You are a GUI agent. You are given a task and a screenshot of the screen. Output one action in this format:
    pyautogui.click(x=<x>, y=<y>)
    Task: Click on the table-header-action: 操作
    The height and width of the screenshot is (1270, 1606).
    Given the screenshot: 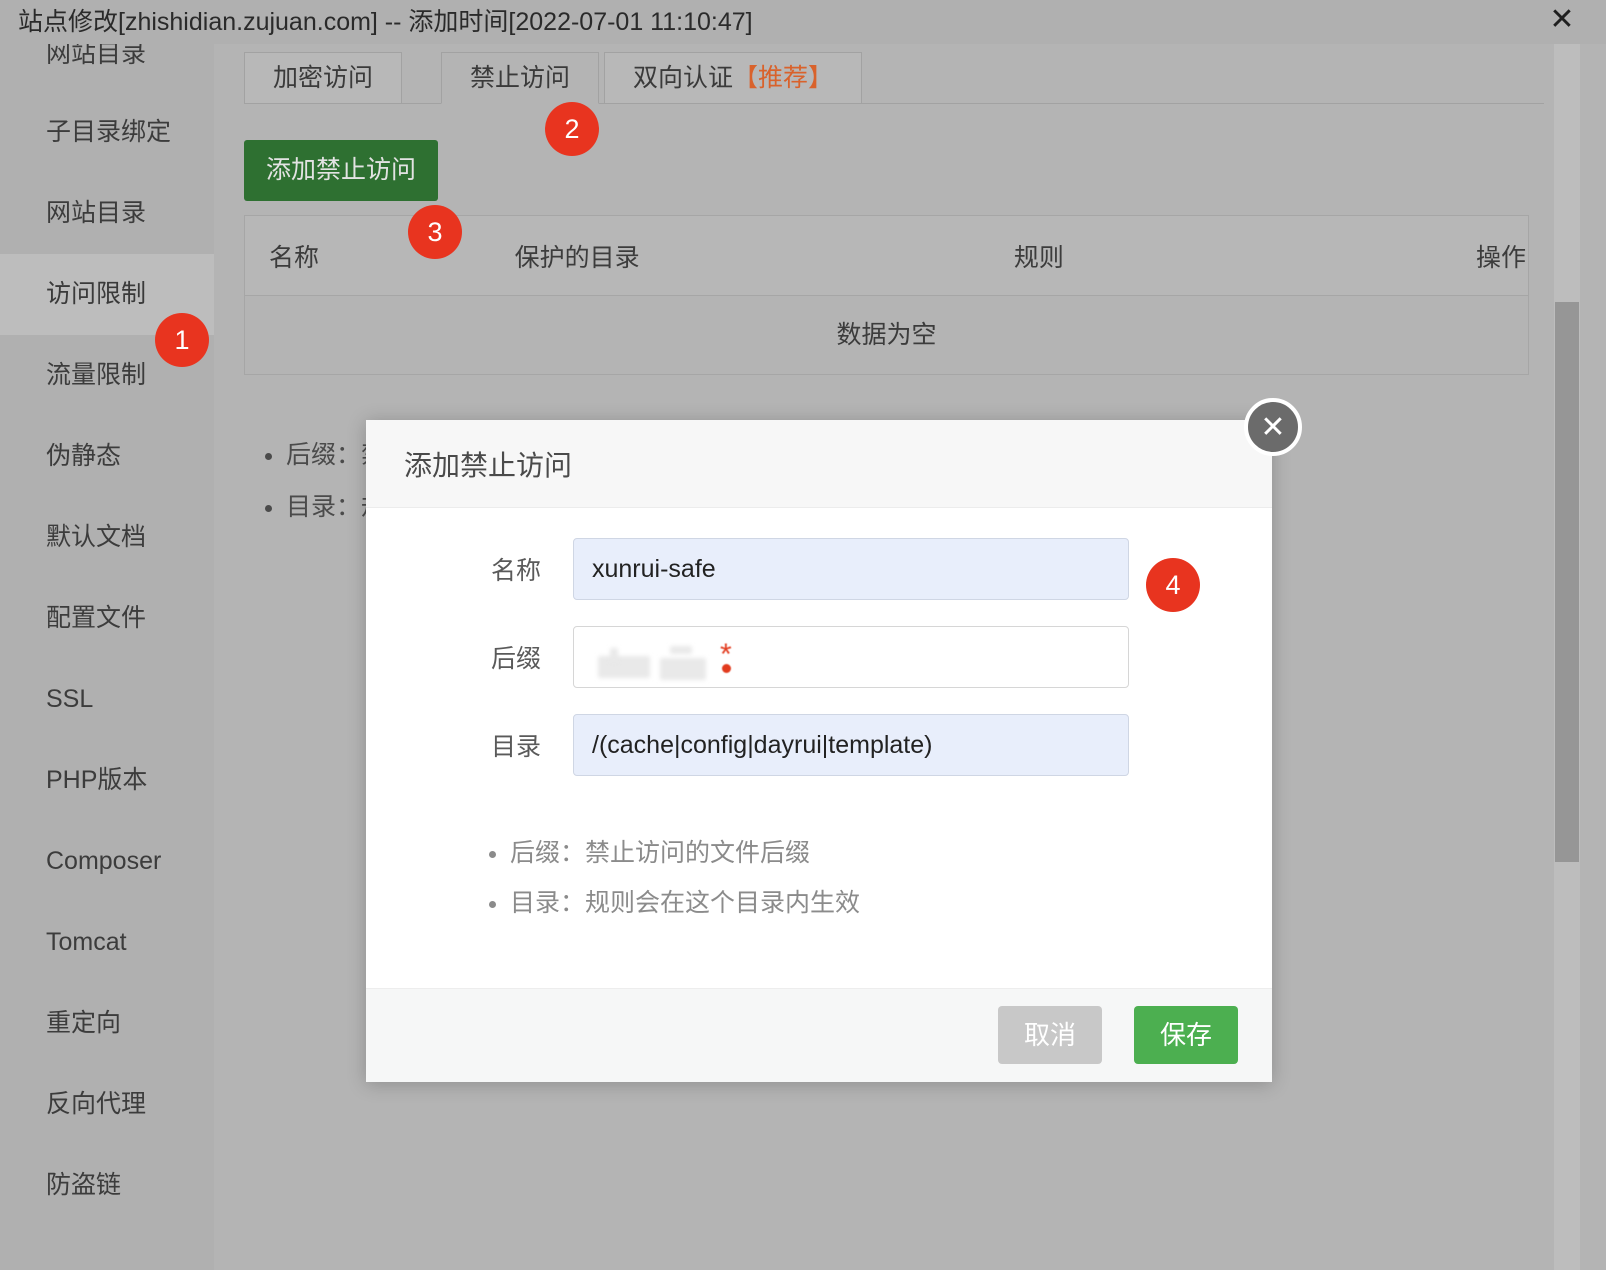 What is the action you would take?
    pyautogui.click(x=1500, y=257)
    